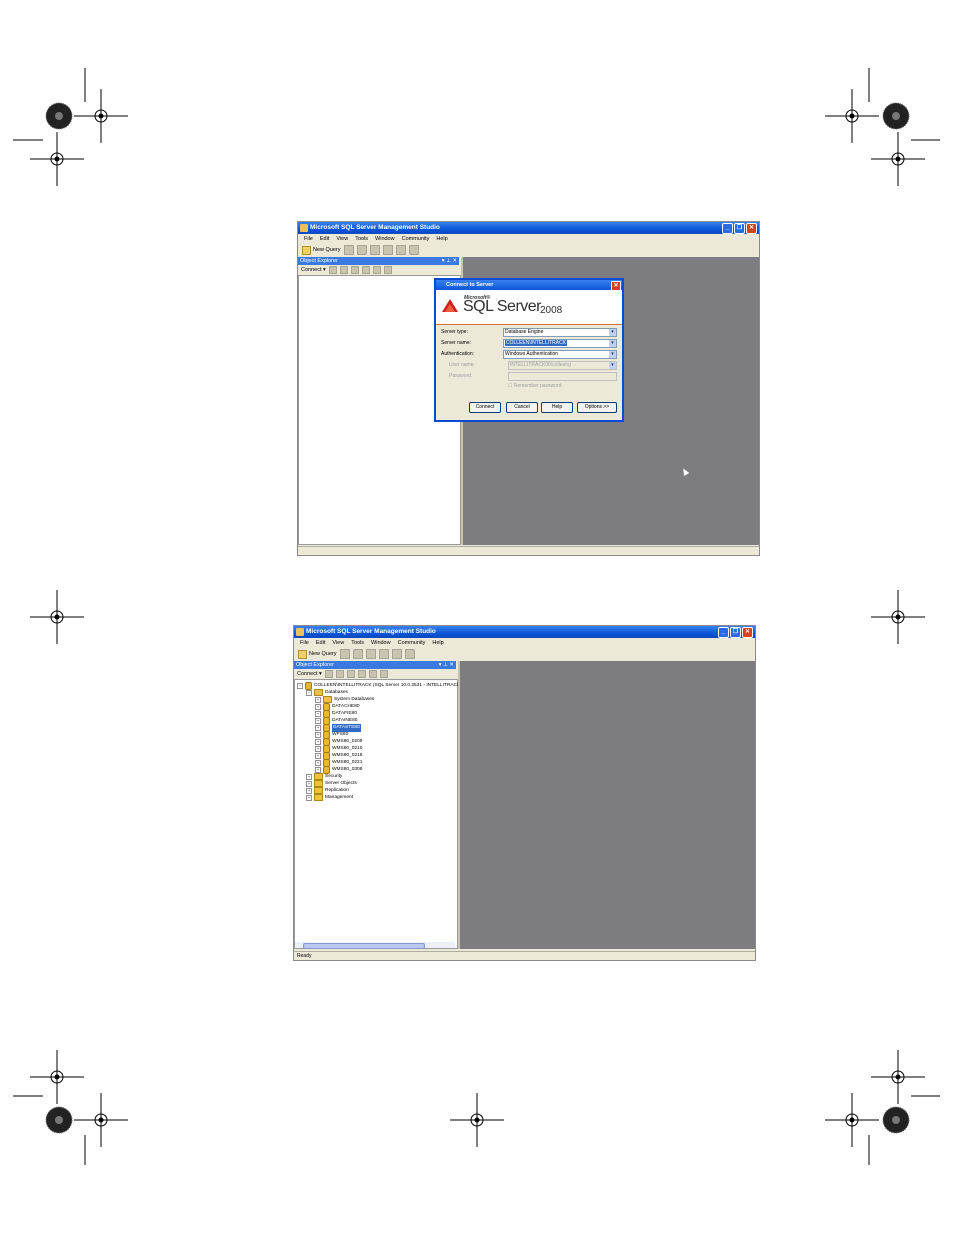 This screenshot has height=1235, width=954. Describe the element at coordinates (560, 332) in the screenshot. I see `server-type-select: Database Engine ▾` at that location.